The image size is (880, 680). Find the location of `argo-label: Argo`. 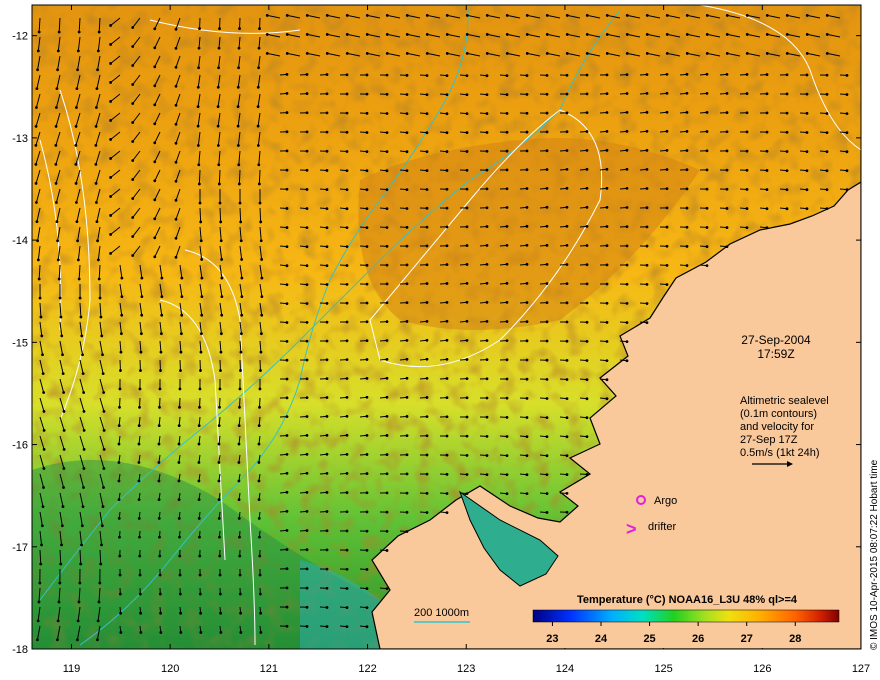

argo-label: Argo is located at coordinates (665, 501).